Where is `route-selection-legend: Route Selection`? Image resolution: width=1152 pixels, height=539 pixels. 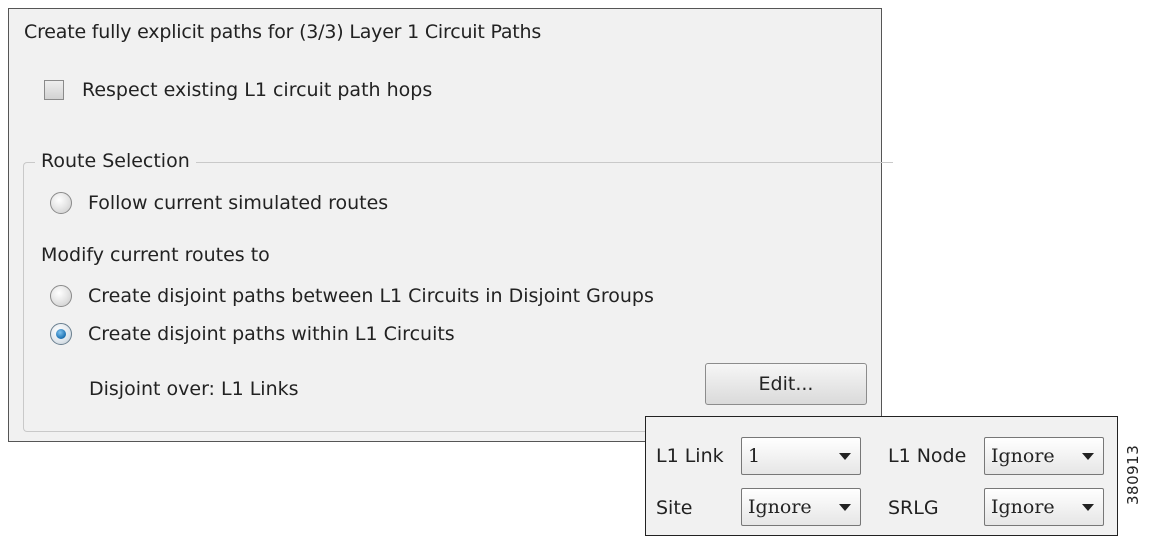 route-selection-legend: Route Selection is located at coordinates (115, 161).